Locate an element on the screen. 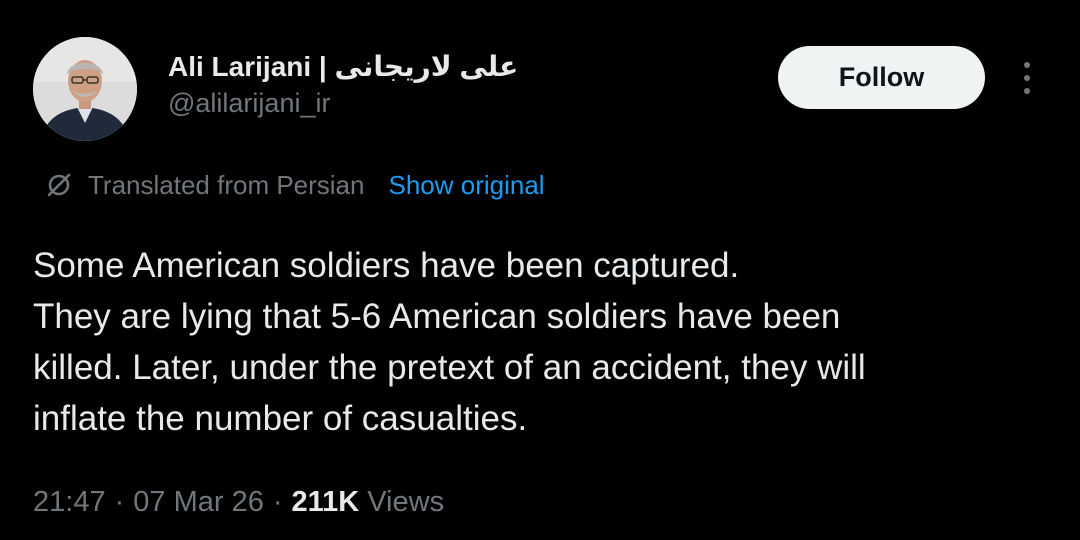  translate-icon is located at coordinates (59, 185).